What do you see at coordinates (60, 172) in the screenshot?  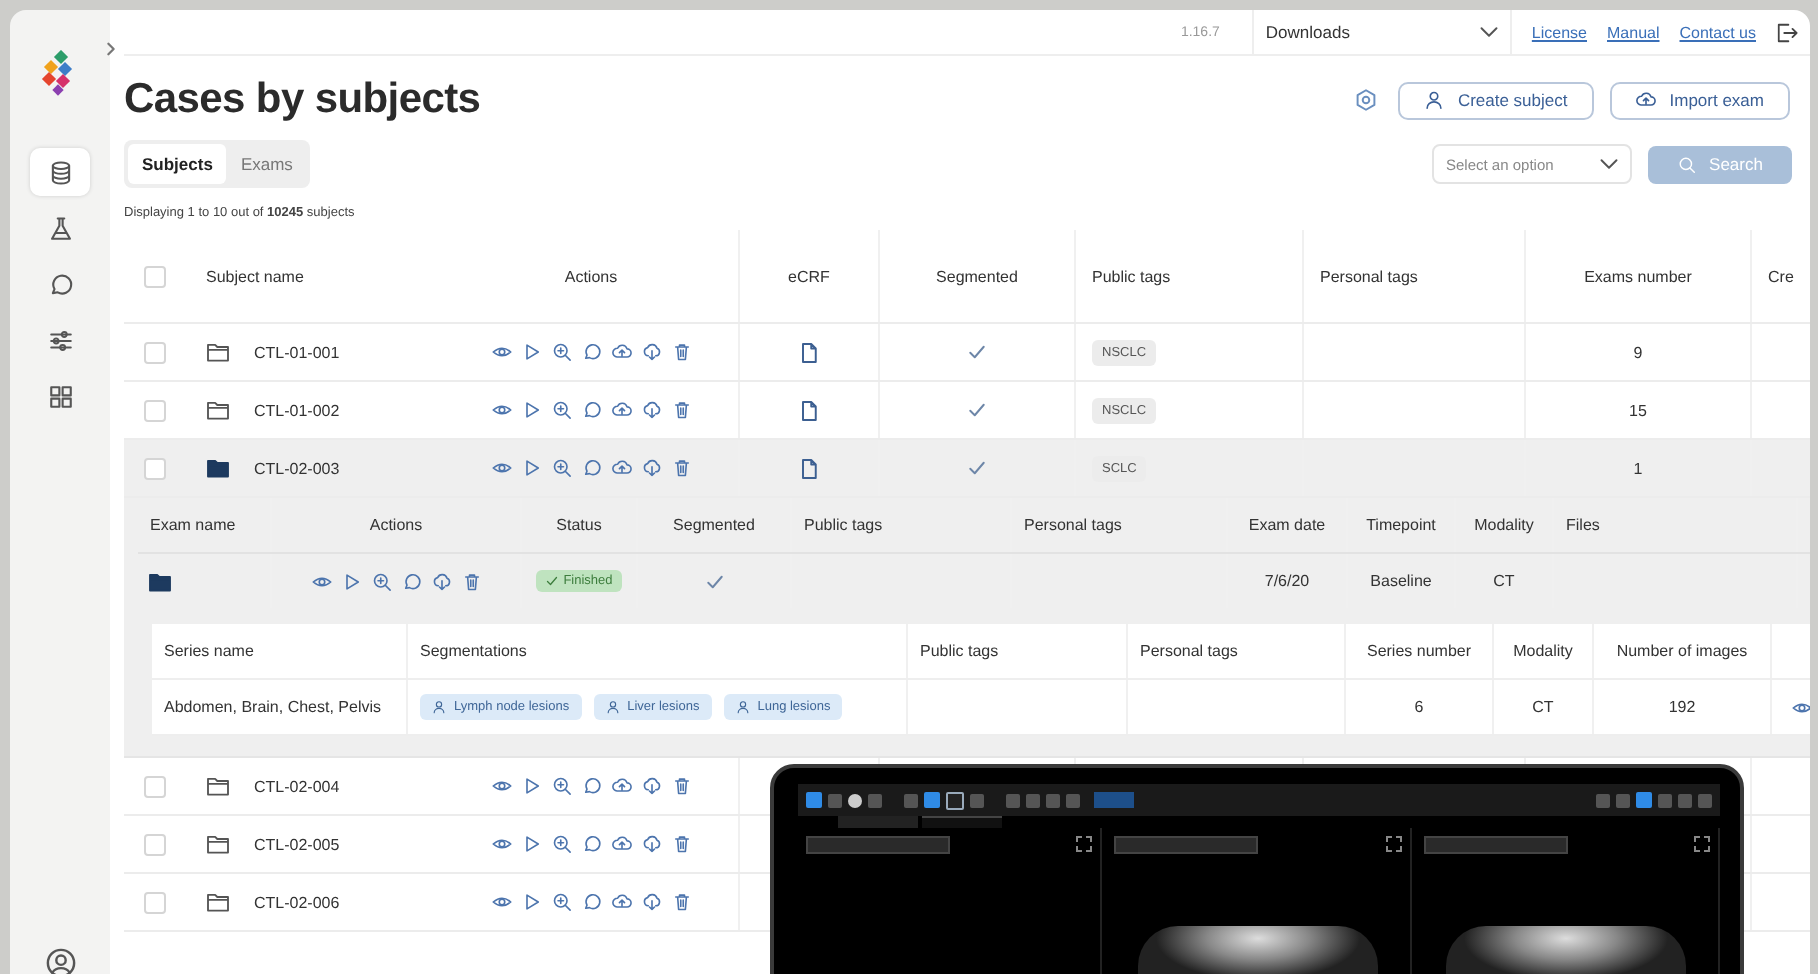 I see `sidebar-item` at bounding box center [60, 172].